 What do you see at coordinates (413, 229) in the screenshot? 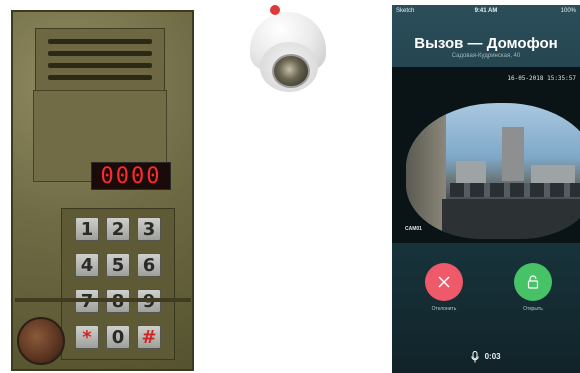
I see `camera-label: CAM01` at bounding box center [413, 229].